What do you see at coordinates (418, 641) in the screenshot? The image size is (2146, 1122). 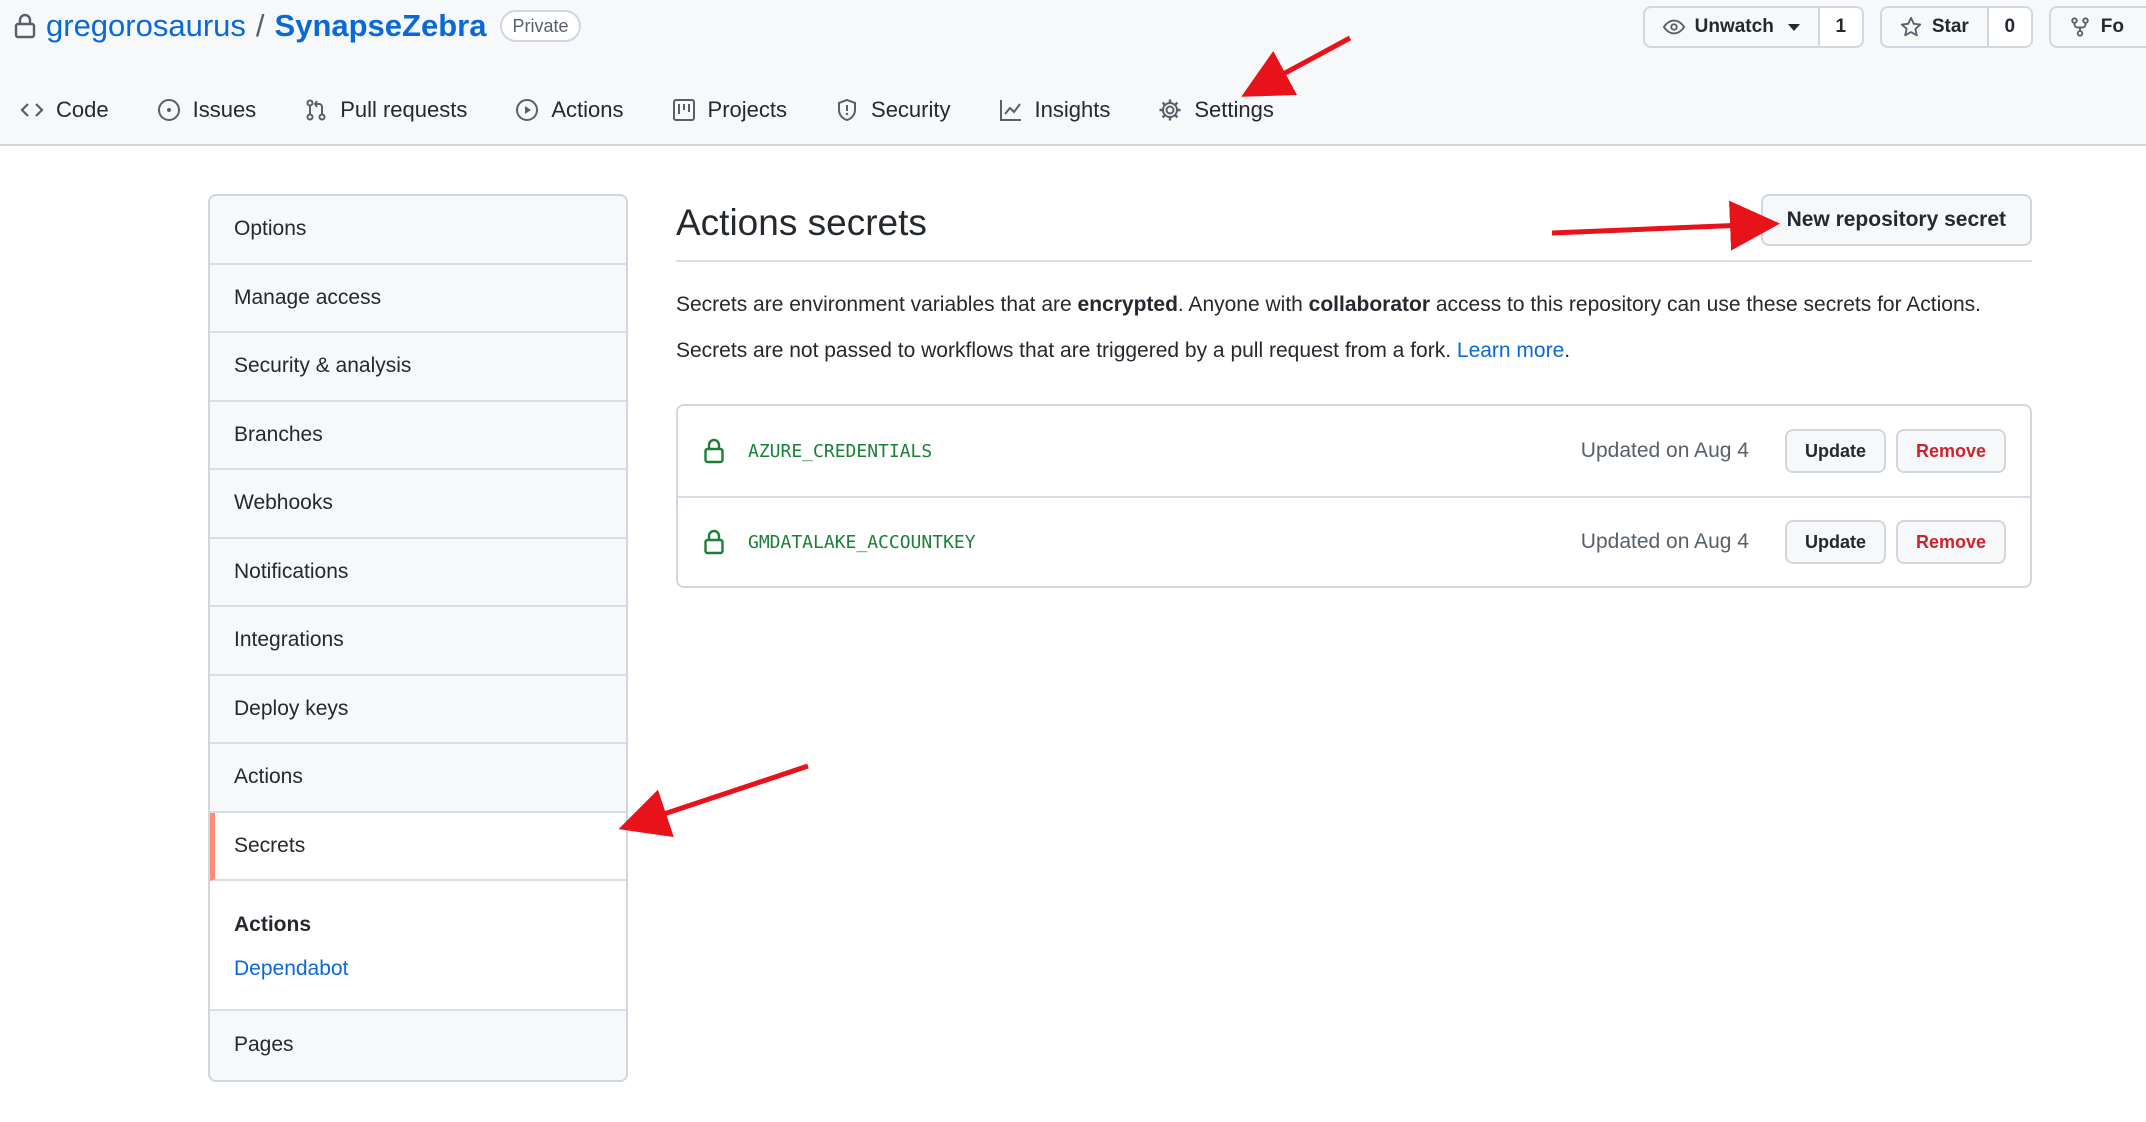 I see `sidebar-item-integrations: Integrations` at bounding box center [418, 641].